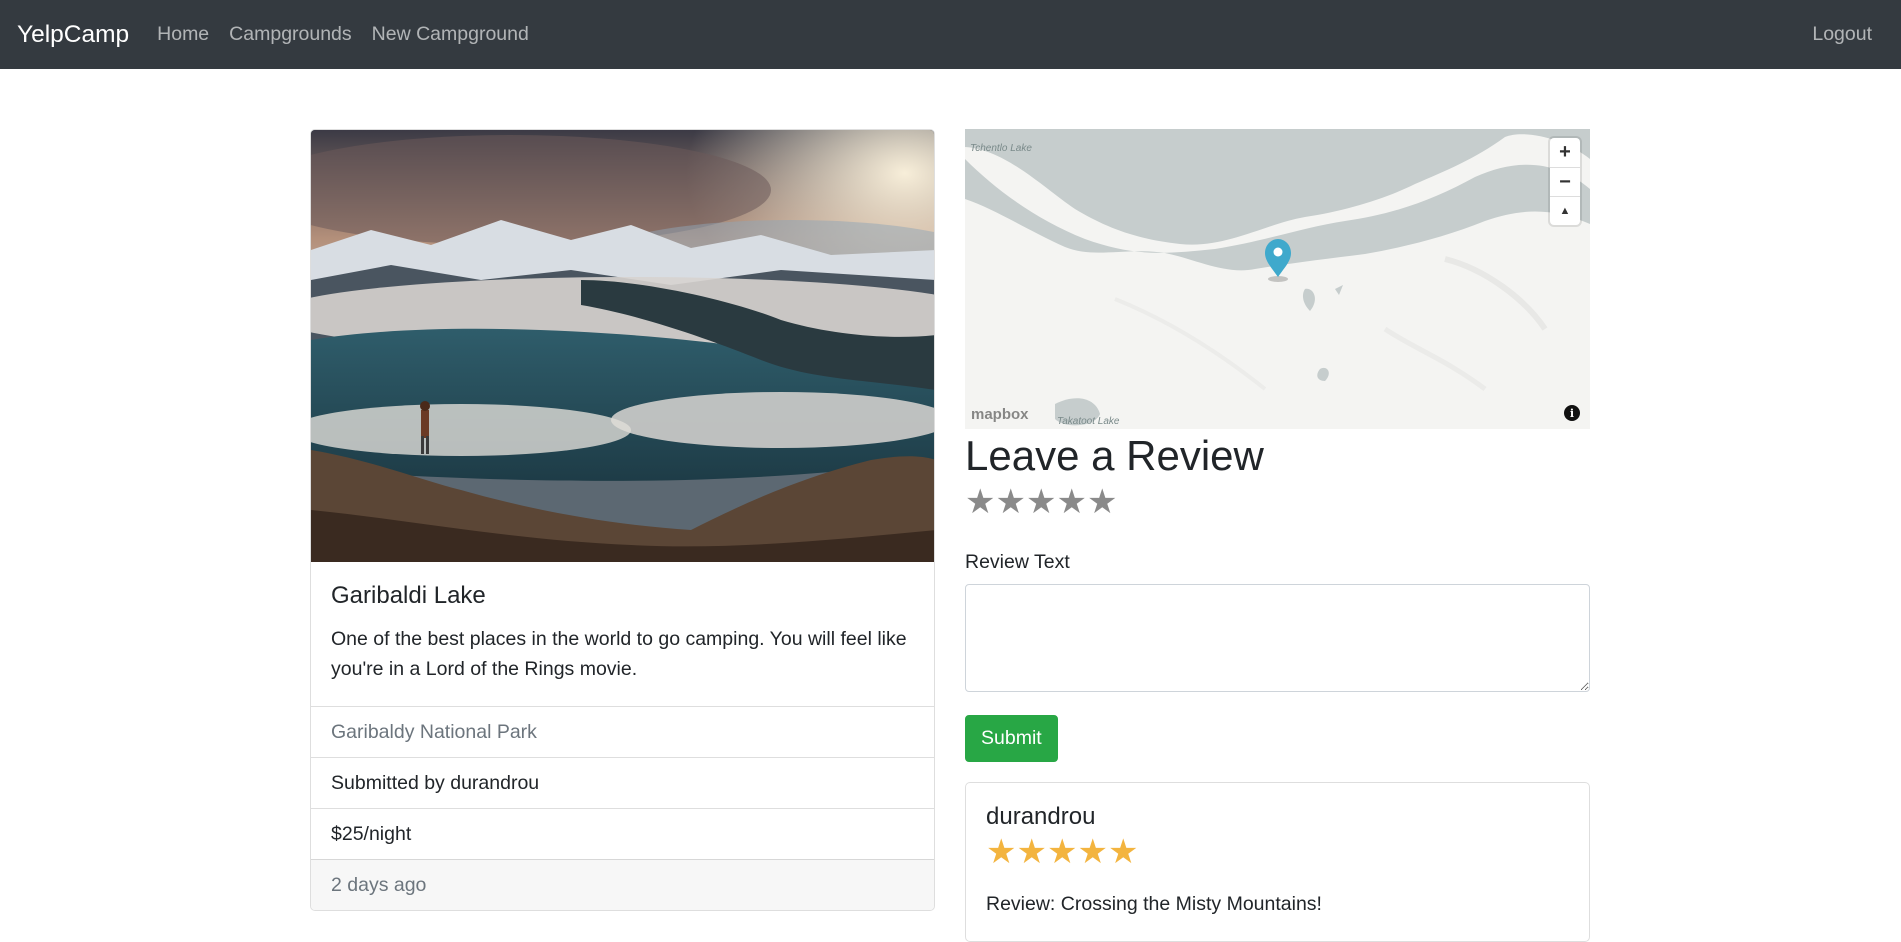 This screenshot has height=942, width=1901. I want to click on rating-input: ★ ★ ★ ★ ★, so click(1277, 502).